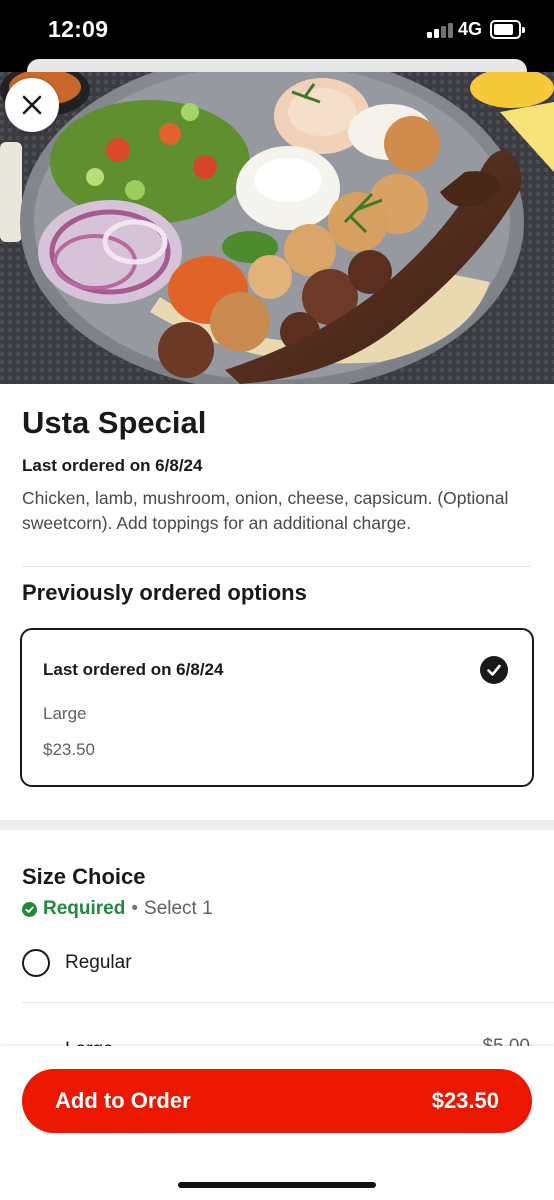 This screenshot has width=554, height=1200. Describe the element at coordinates (277, 1101) in the screenshot. I see `add-to-order-button: Add to Order $23.50` at that location.